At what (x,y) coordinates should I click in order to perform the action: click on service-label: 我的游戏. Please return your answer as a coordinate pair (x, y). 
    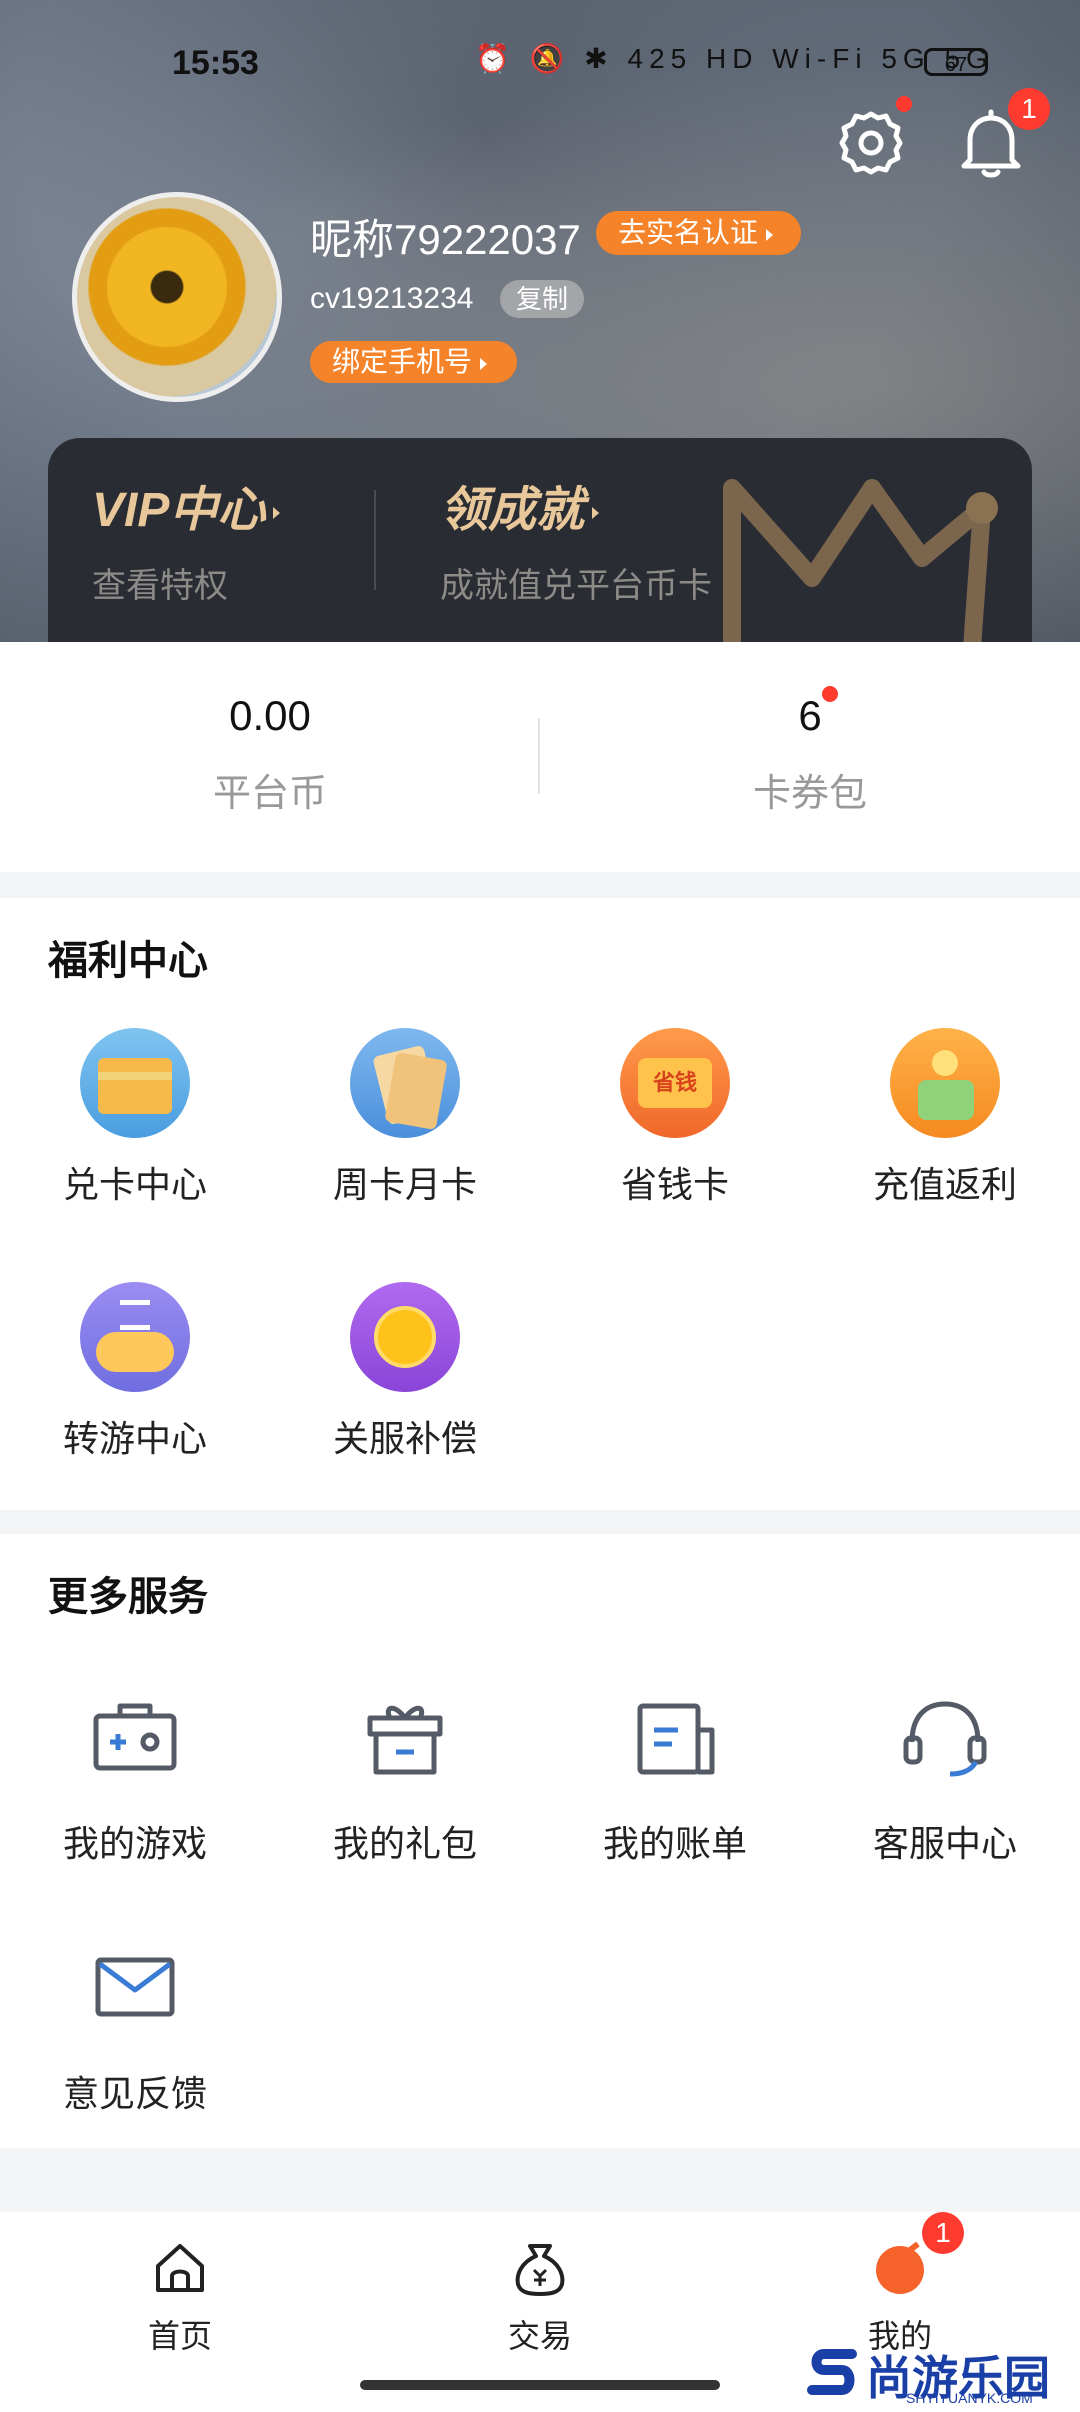
    Looking at the image, I should click on (134, 1843).